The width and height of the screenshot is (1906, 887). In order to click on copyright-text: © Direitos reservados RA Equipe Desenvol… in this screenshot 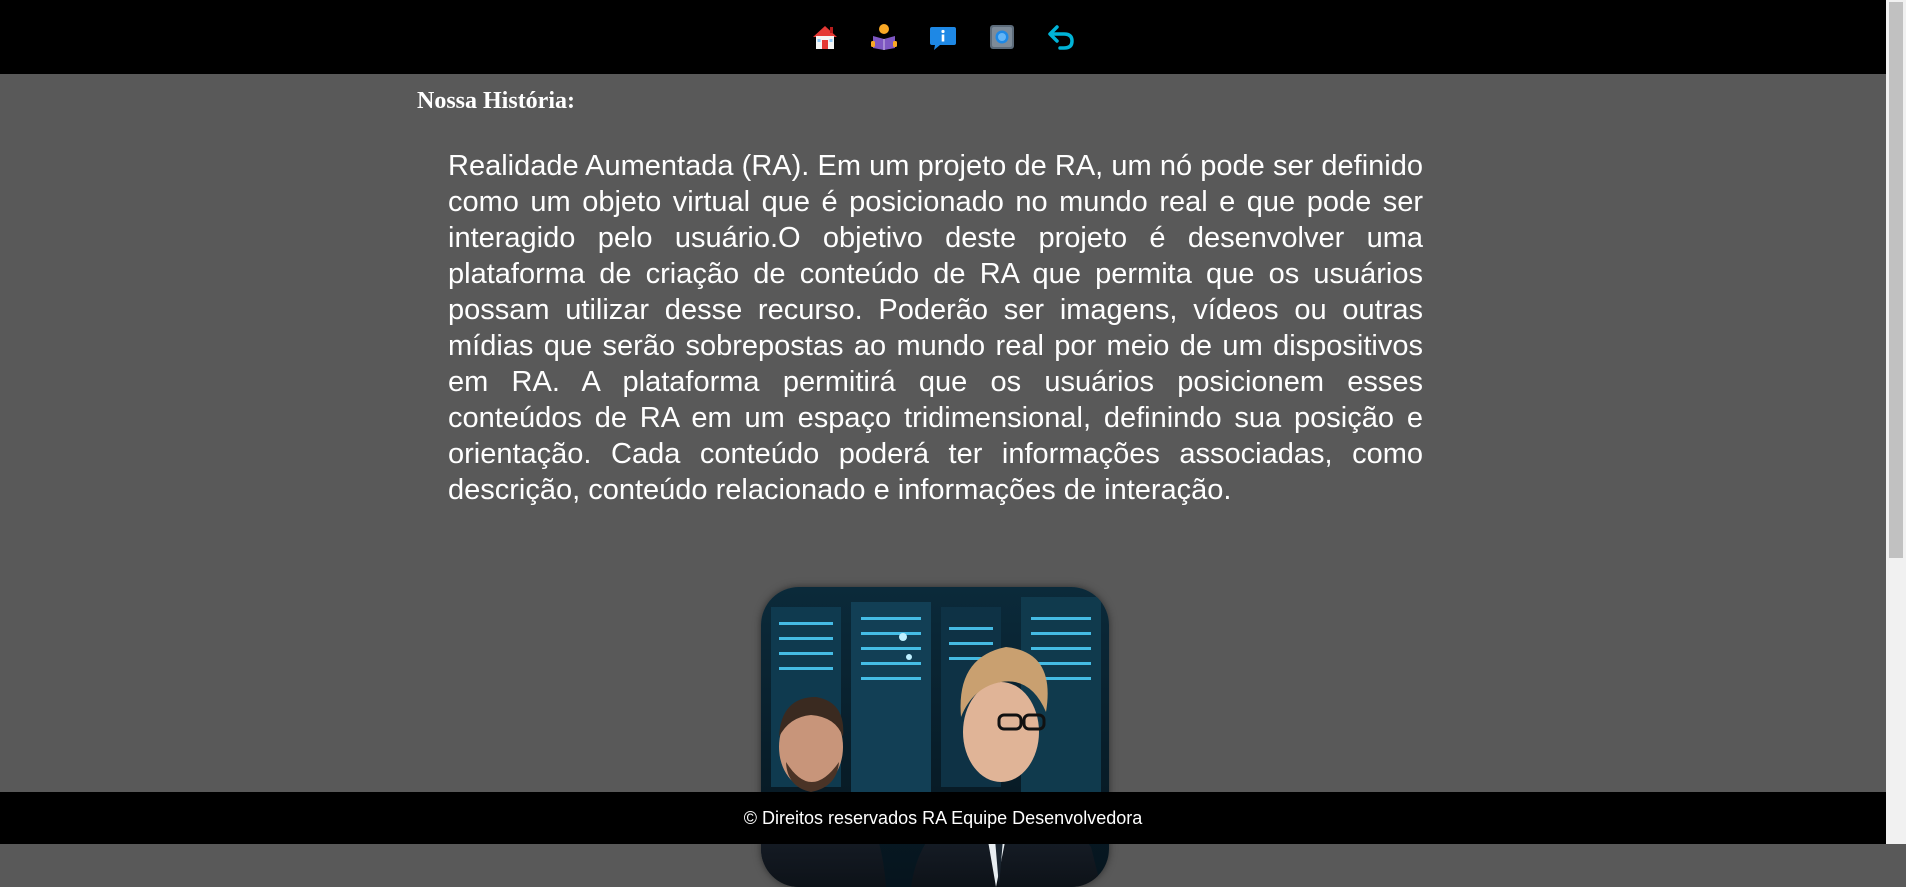, I will do `click(943, 817)`.